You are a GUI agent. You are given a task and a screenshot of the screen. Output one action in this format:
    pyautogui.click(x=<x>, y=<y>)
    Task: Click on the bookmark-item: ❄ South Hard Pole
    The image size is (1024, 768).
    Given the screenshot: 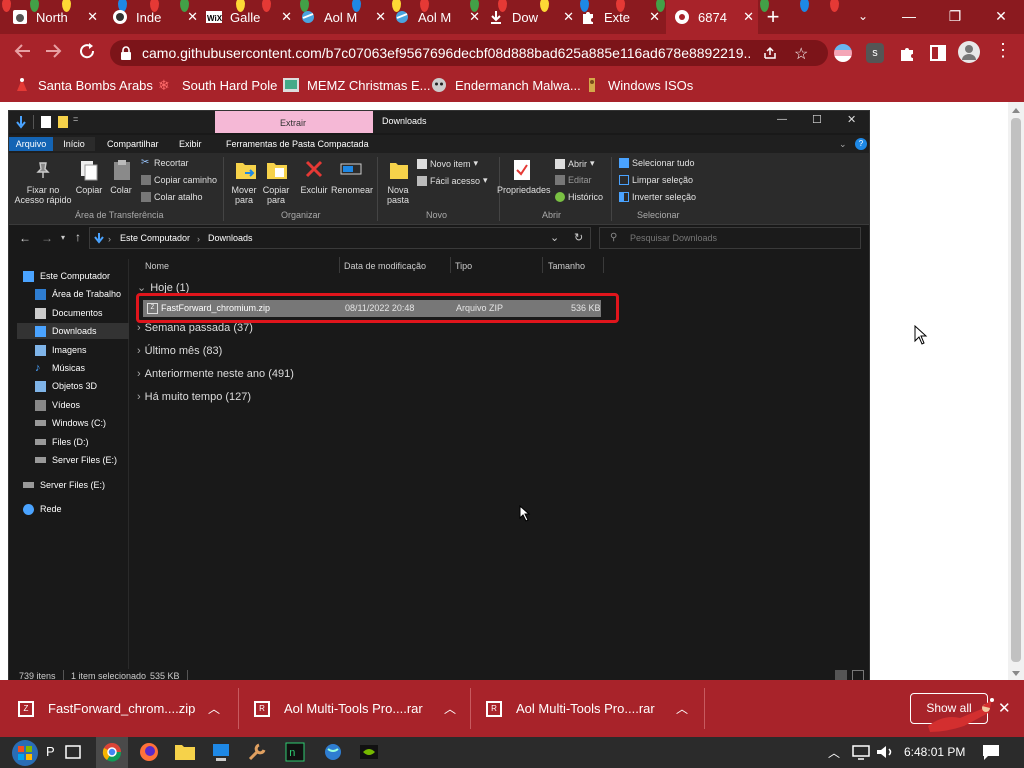 What is the action you would take?
    pyautogui.click(x=217, y=85)
    